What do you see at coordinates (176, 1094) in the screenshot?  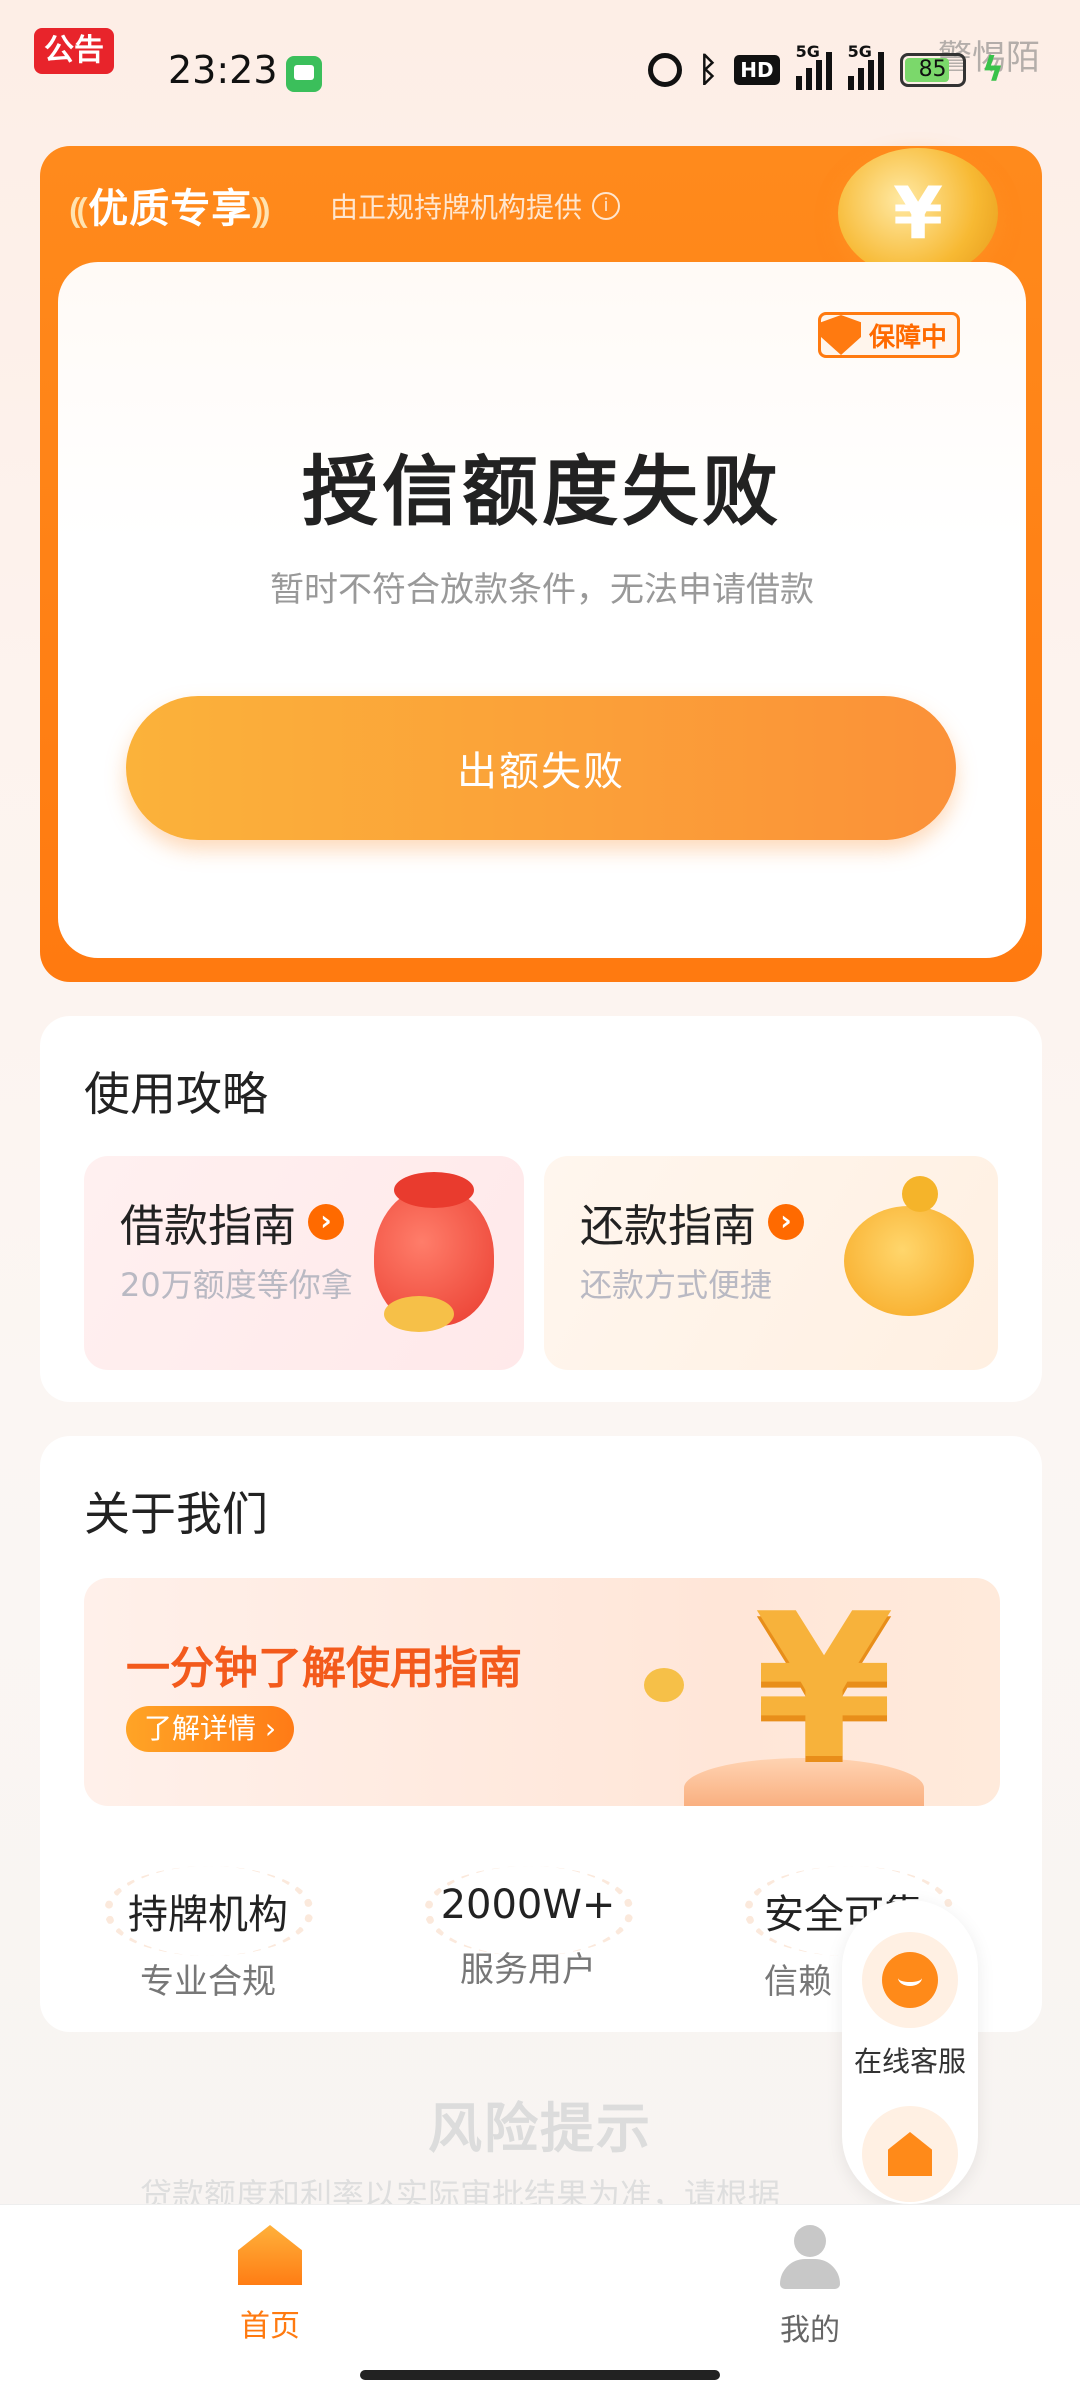 I see `usage-guide-title: 使用攻略` at bounding box center [176, 1094].